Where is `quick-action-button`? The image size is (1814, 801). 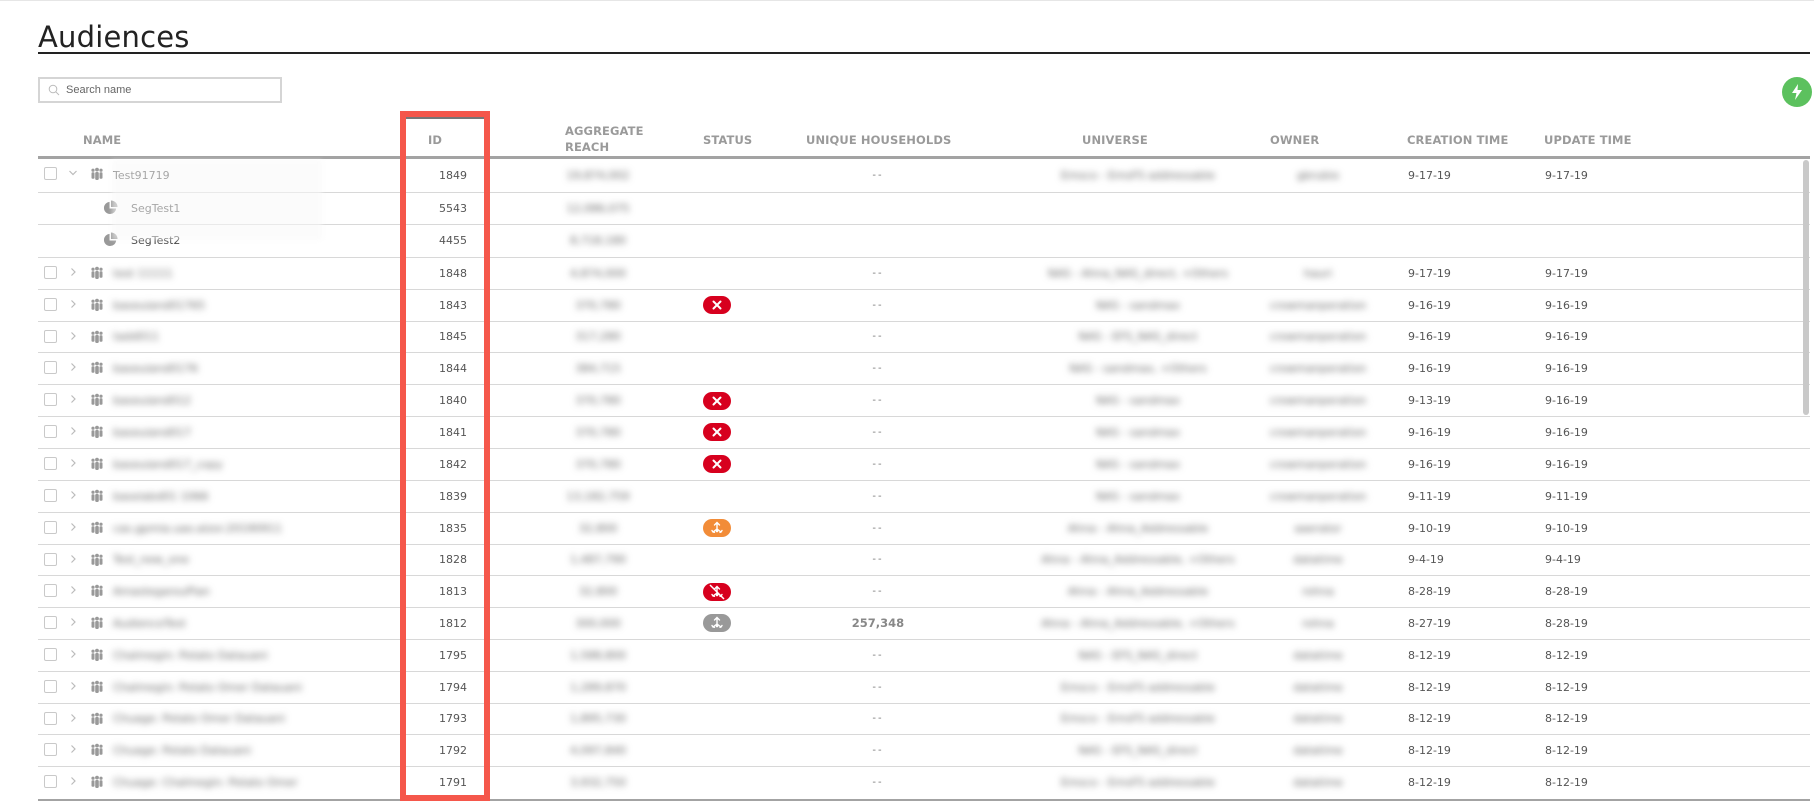 quick-action-button is located at coordinates (1797, 92).